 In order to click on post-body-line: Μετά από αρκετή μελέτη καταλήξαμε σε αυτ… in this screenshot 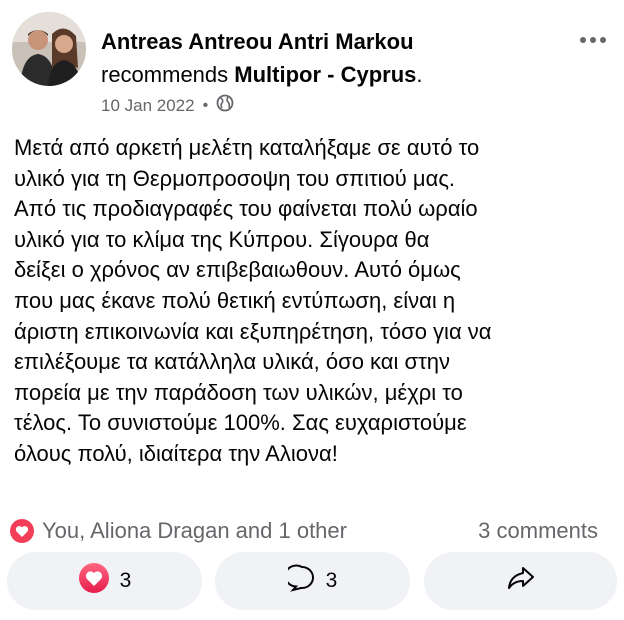, I will do `click(247, 147)`.